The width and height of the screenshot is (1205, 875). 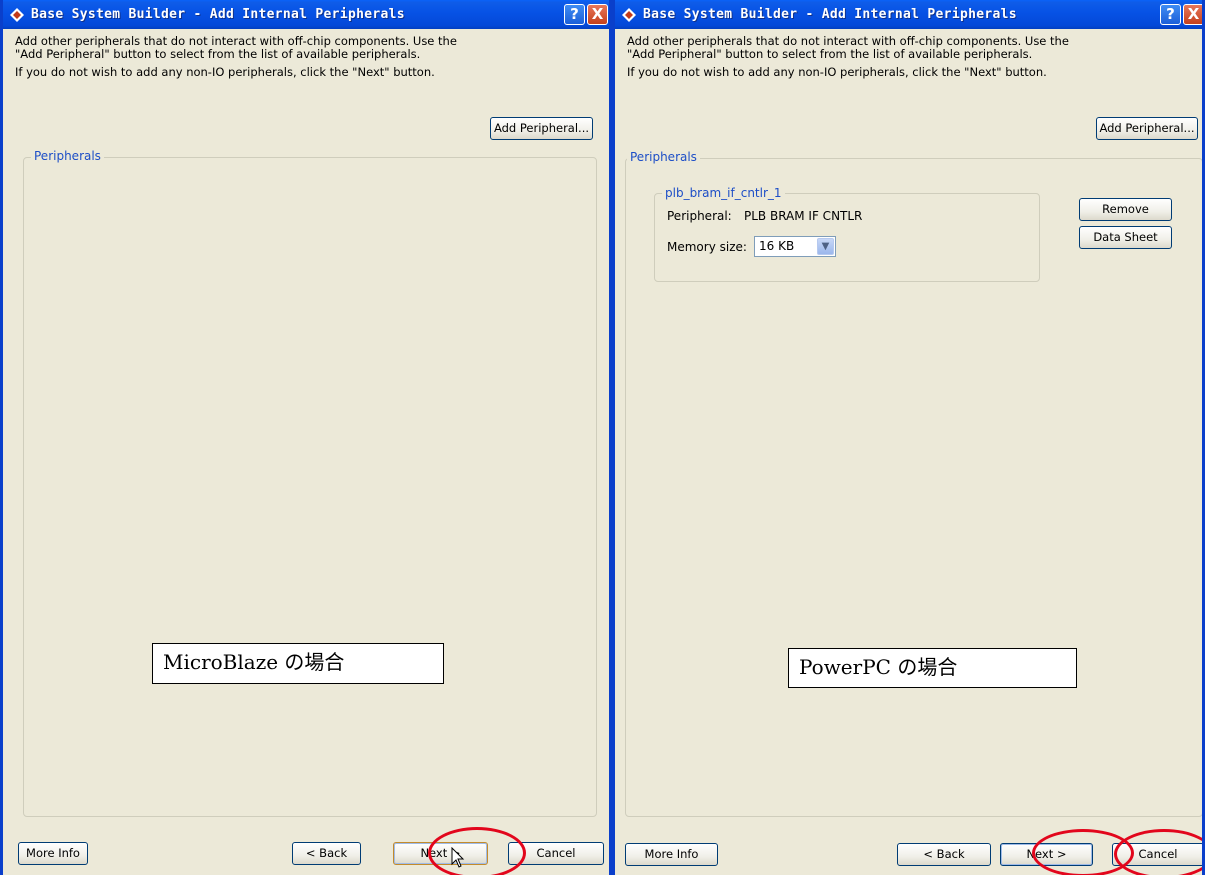 I want to click on dropdown-arrow-icon: ▼, so click(x=825, y=246).